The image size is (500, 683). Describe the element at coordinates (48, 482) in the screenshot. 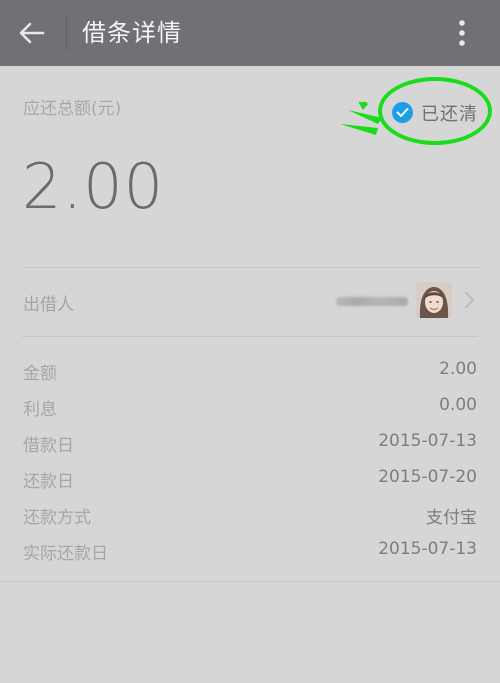

I see `detail-label: 还款日` at that location.